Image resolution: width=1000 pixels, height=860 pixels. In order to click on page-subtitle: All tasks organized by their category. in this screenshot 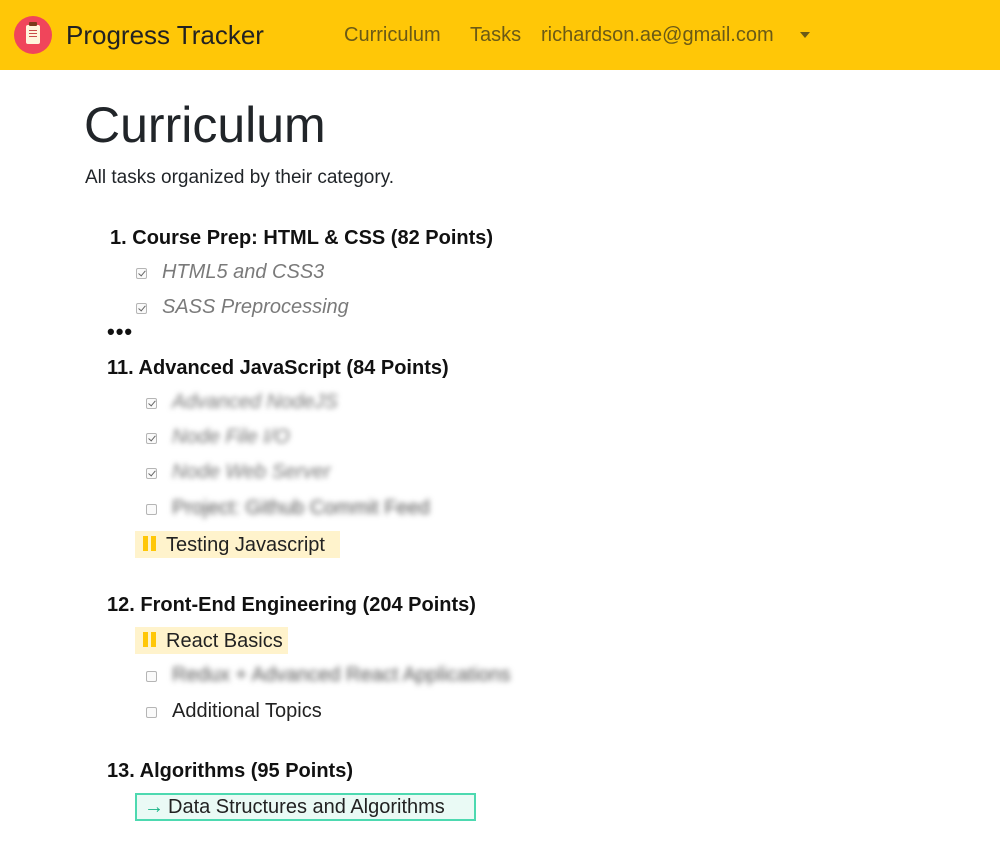, I will do `click(240, 177)`.